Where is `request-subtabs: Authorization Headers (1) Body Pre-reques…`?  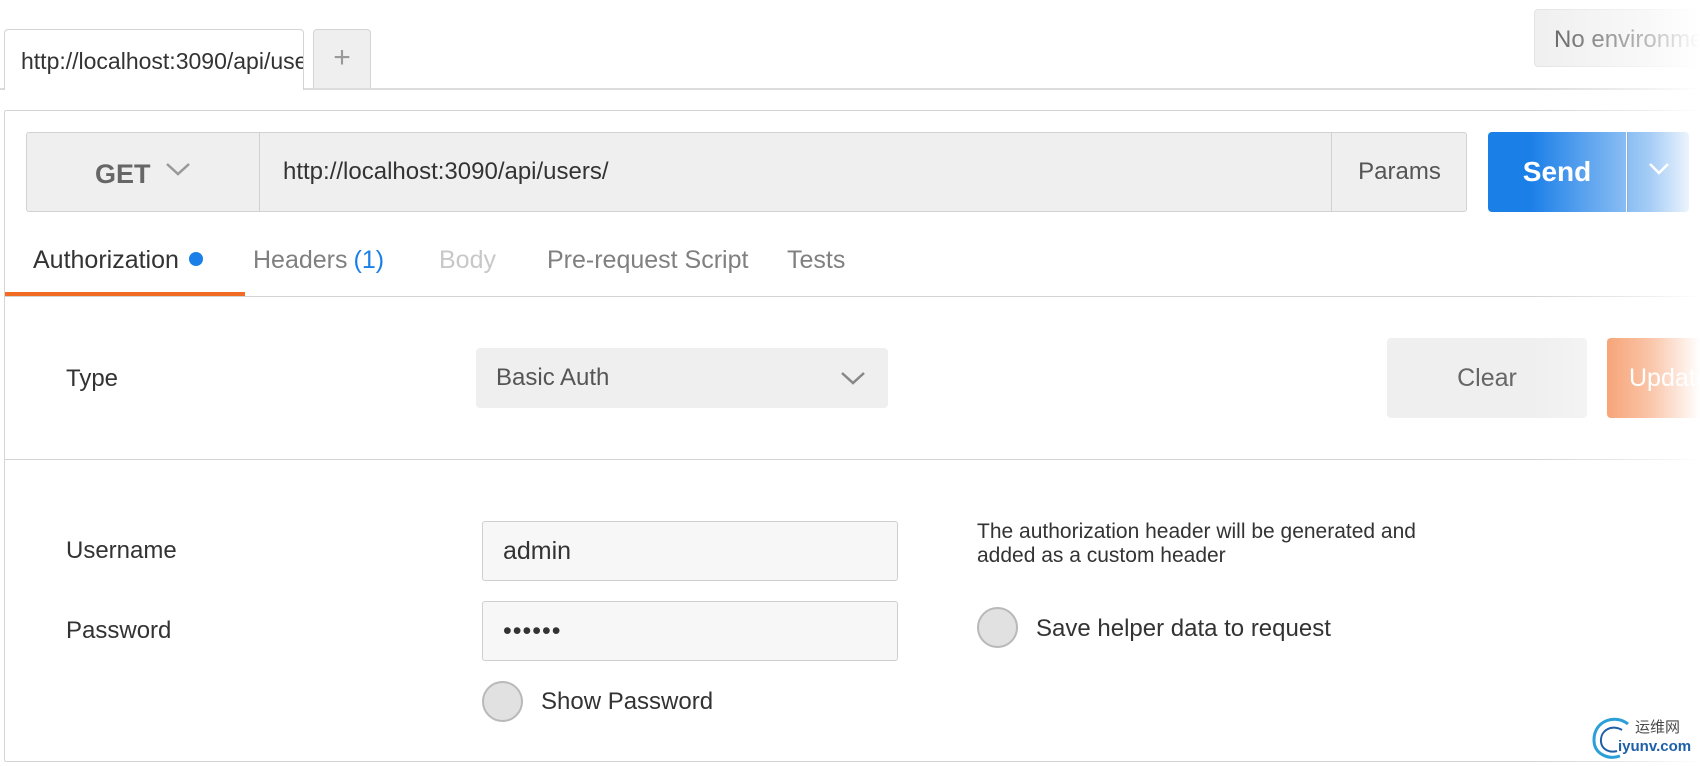 request-subtabs: Authorization Headers (1) Body Pre-reques… is located at coordinates (852, 268).